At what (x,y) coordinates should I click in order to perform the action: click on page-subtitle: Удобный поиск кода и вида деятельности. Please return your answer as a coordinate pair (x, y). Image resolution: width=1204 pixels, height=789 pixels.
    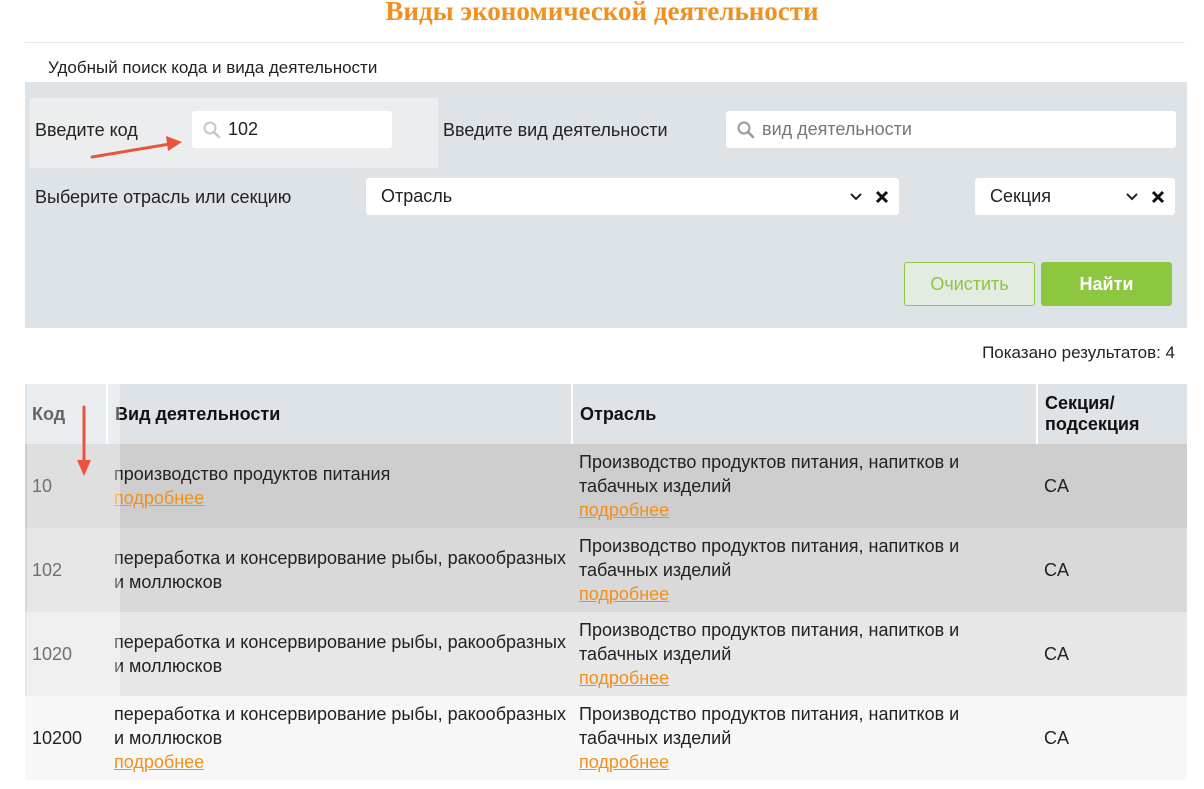
    Looking at the image, I should click on (213, 67).